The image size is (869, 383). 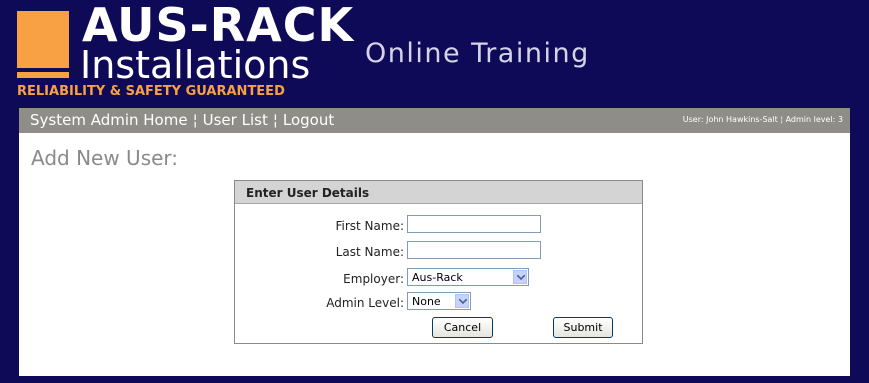 I want to click on user-info: User: John Hawkins-Salt ¦ Admin level: 3, so click(x=762, y=119).